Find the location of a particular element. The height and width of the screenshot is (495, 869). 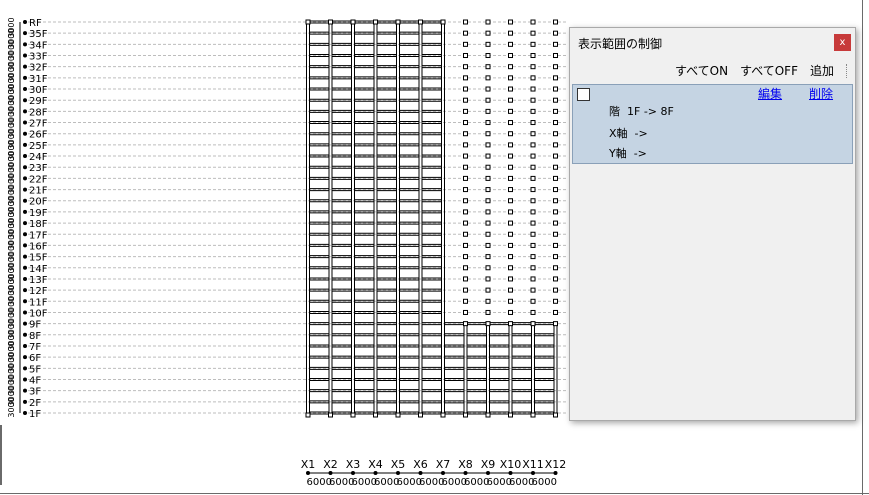

floor-label: 10F is located at coordinates (38, 313).